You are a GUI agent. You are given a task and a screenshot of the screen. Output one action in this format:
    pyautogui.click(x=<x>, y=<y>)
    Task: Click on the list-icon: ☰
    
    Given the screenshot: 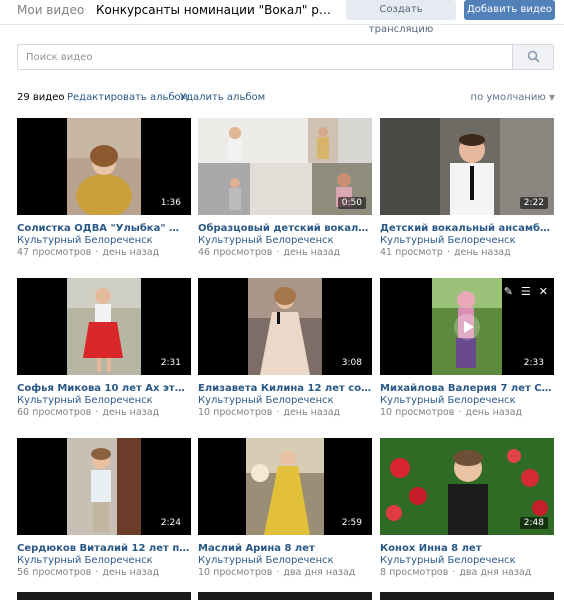 What is the action you would take?
    pyautogui.click(x=526, y=292)
    